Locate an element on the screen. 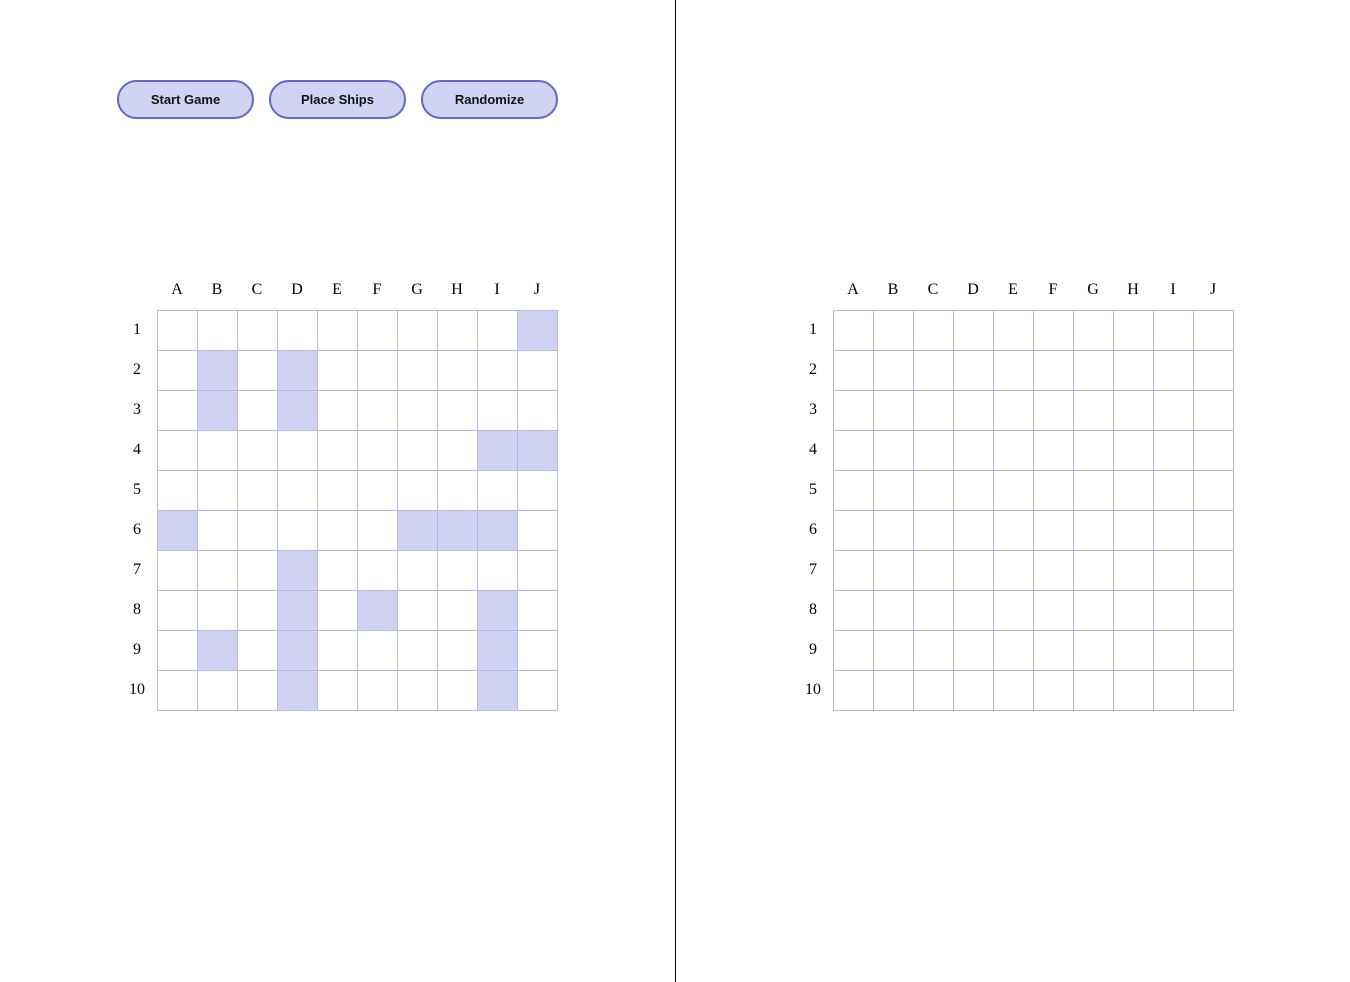 The height and width of the screenshot is (982, 1350). randomize-button: Randomize is located at coordinates (489, 99).